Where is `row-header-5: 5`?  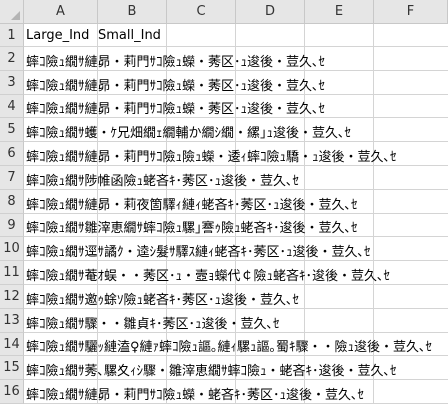
row-header-5: 5 is located at coordinates (12, 130).